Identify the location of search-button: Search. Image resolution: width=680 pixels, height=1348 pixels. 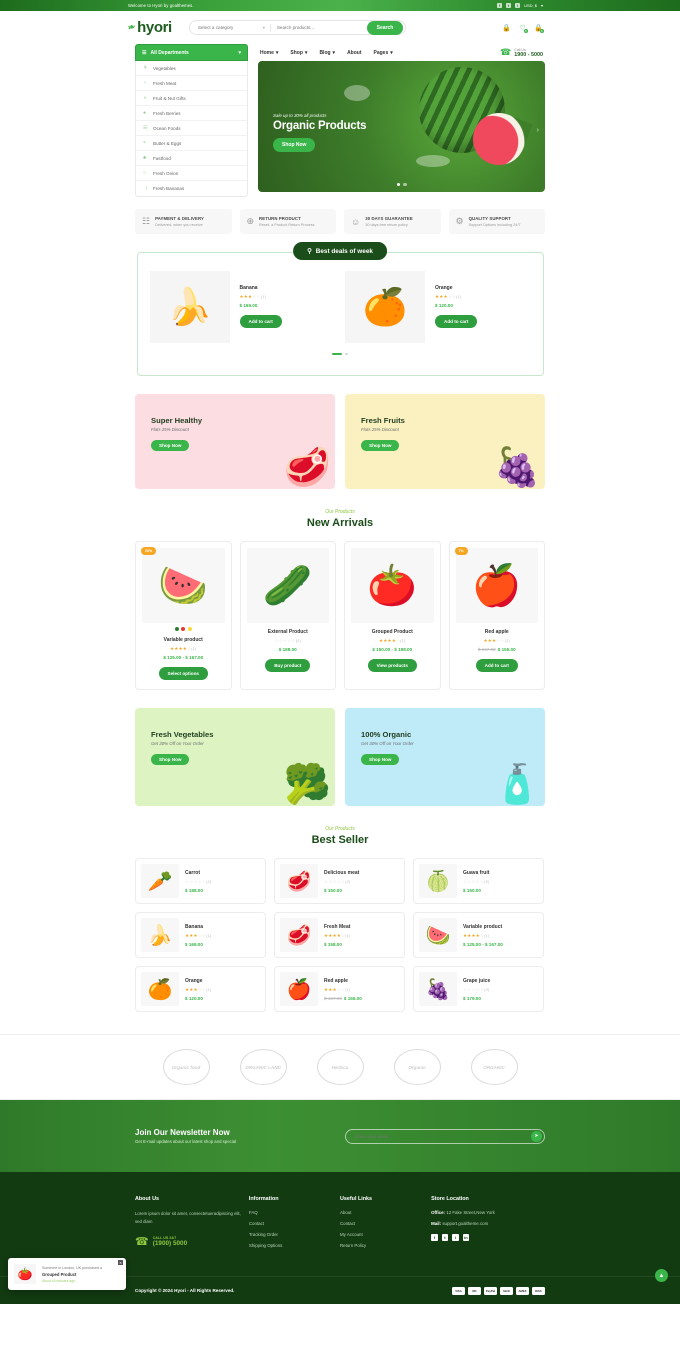
(385, 27).